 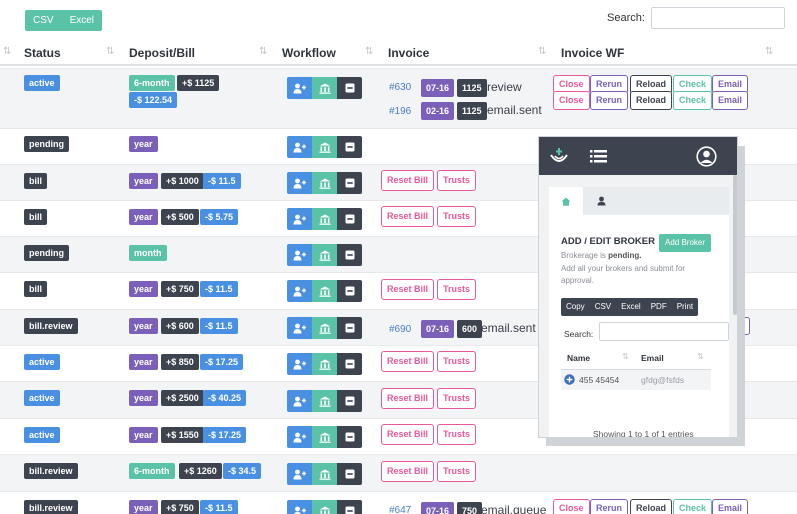 I want to click on invoice-link: #647, so click(x=400, y=509).